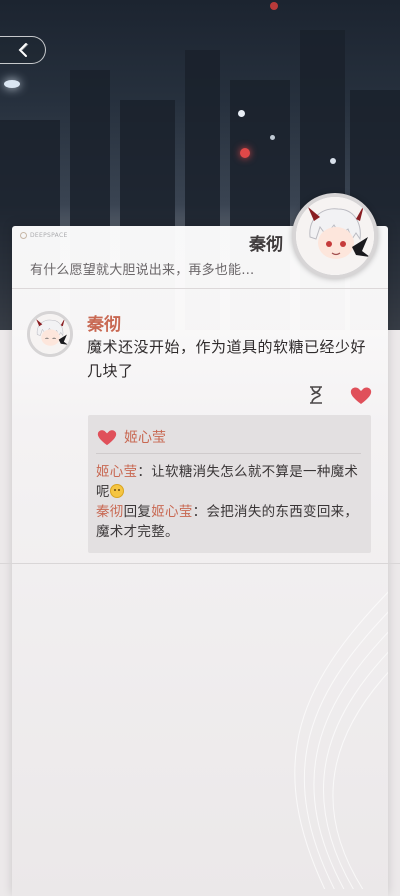 The width and height of the screenshot is (400, 896). What do you see at coordinates (228, 437) in the screenshot?
I see `likes-row: 姬心莹` at bounding box center [228, 437].